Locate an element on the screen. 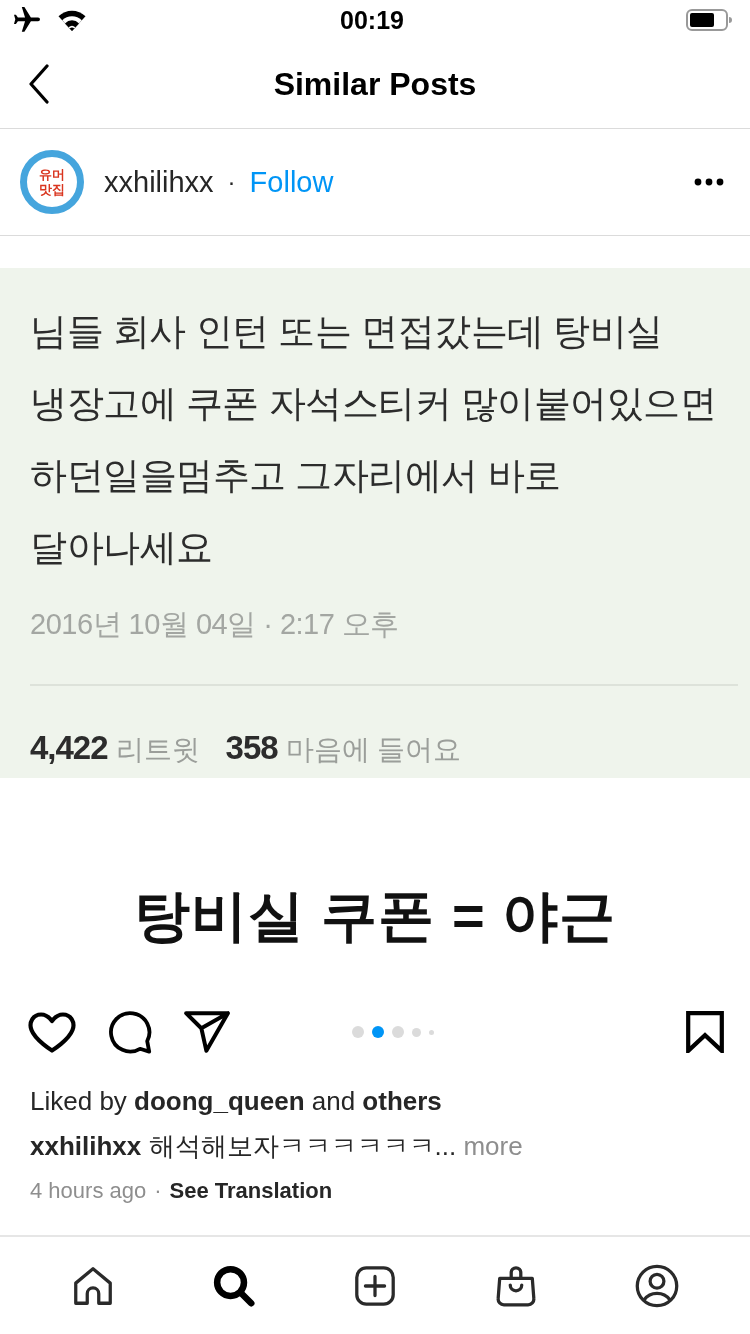 This screenshot has height=1334, width=750. more-icon is located at coordinates (709, 182).